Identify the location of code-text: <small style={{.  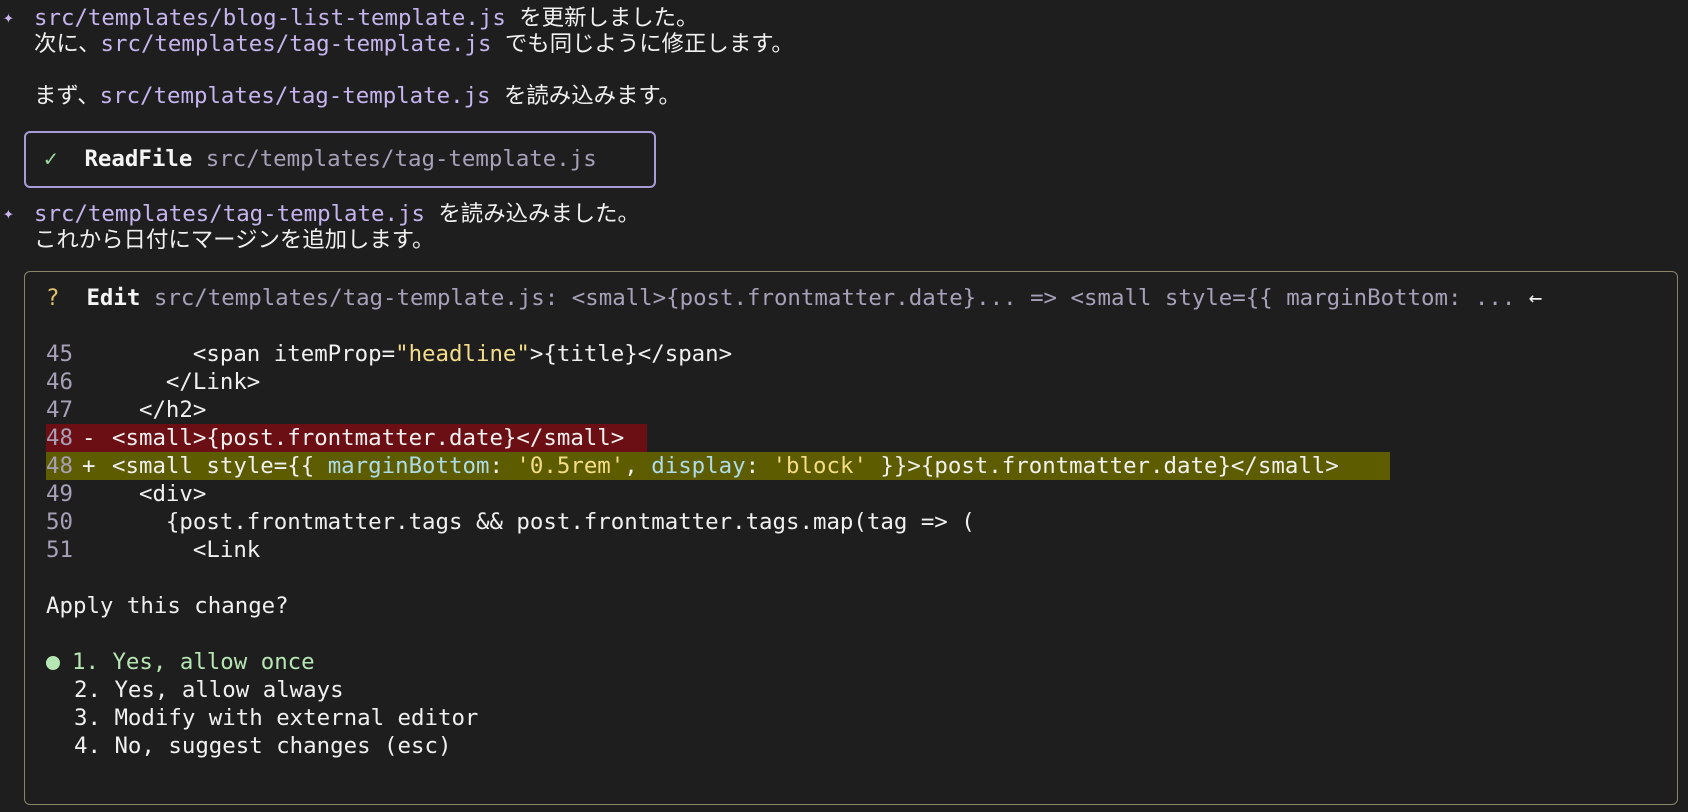
(220, 466).